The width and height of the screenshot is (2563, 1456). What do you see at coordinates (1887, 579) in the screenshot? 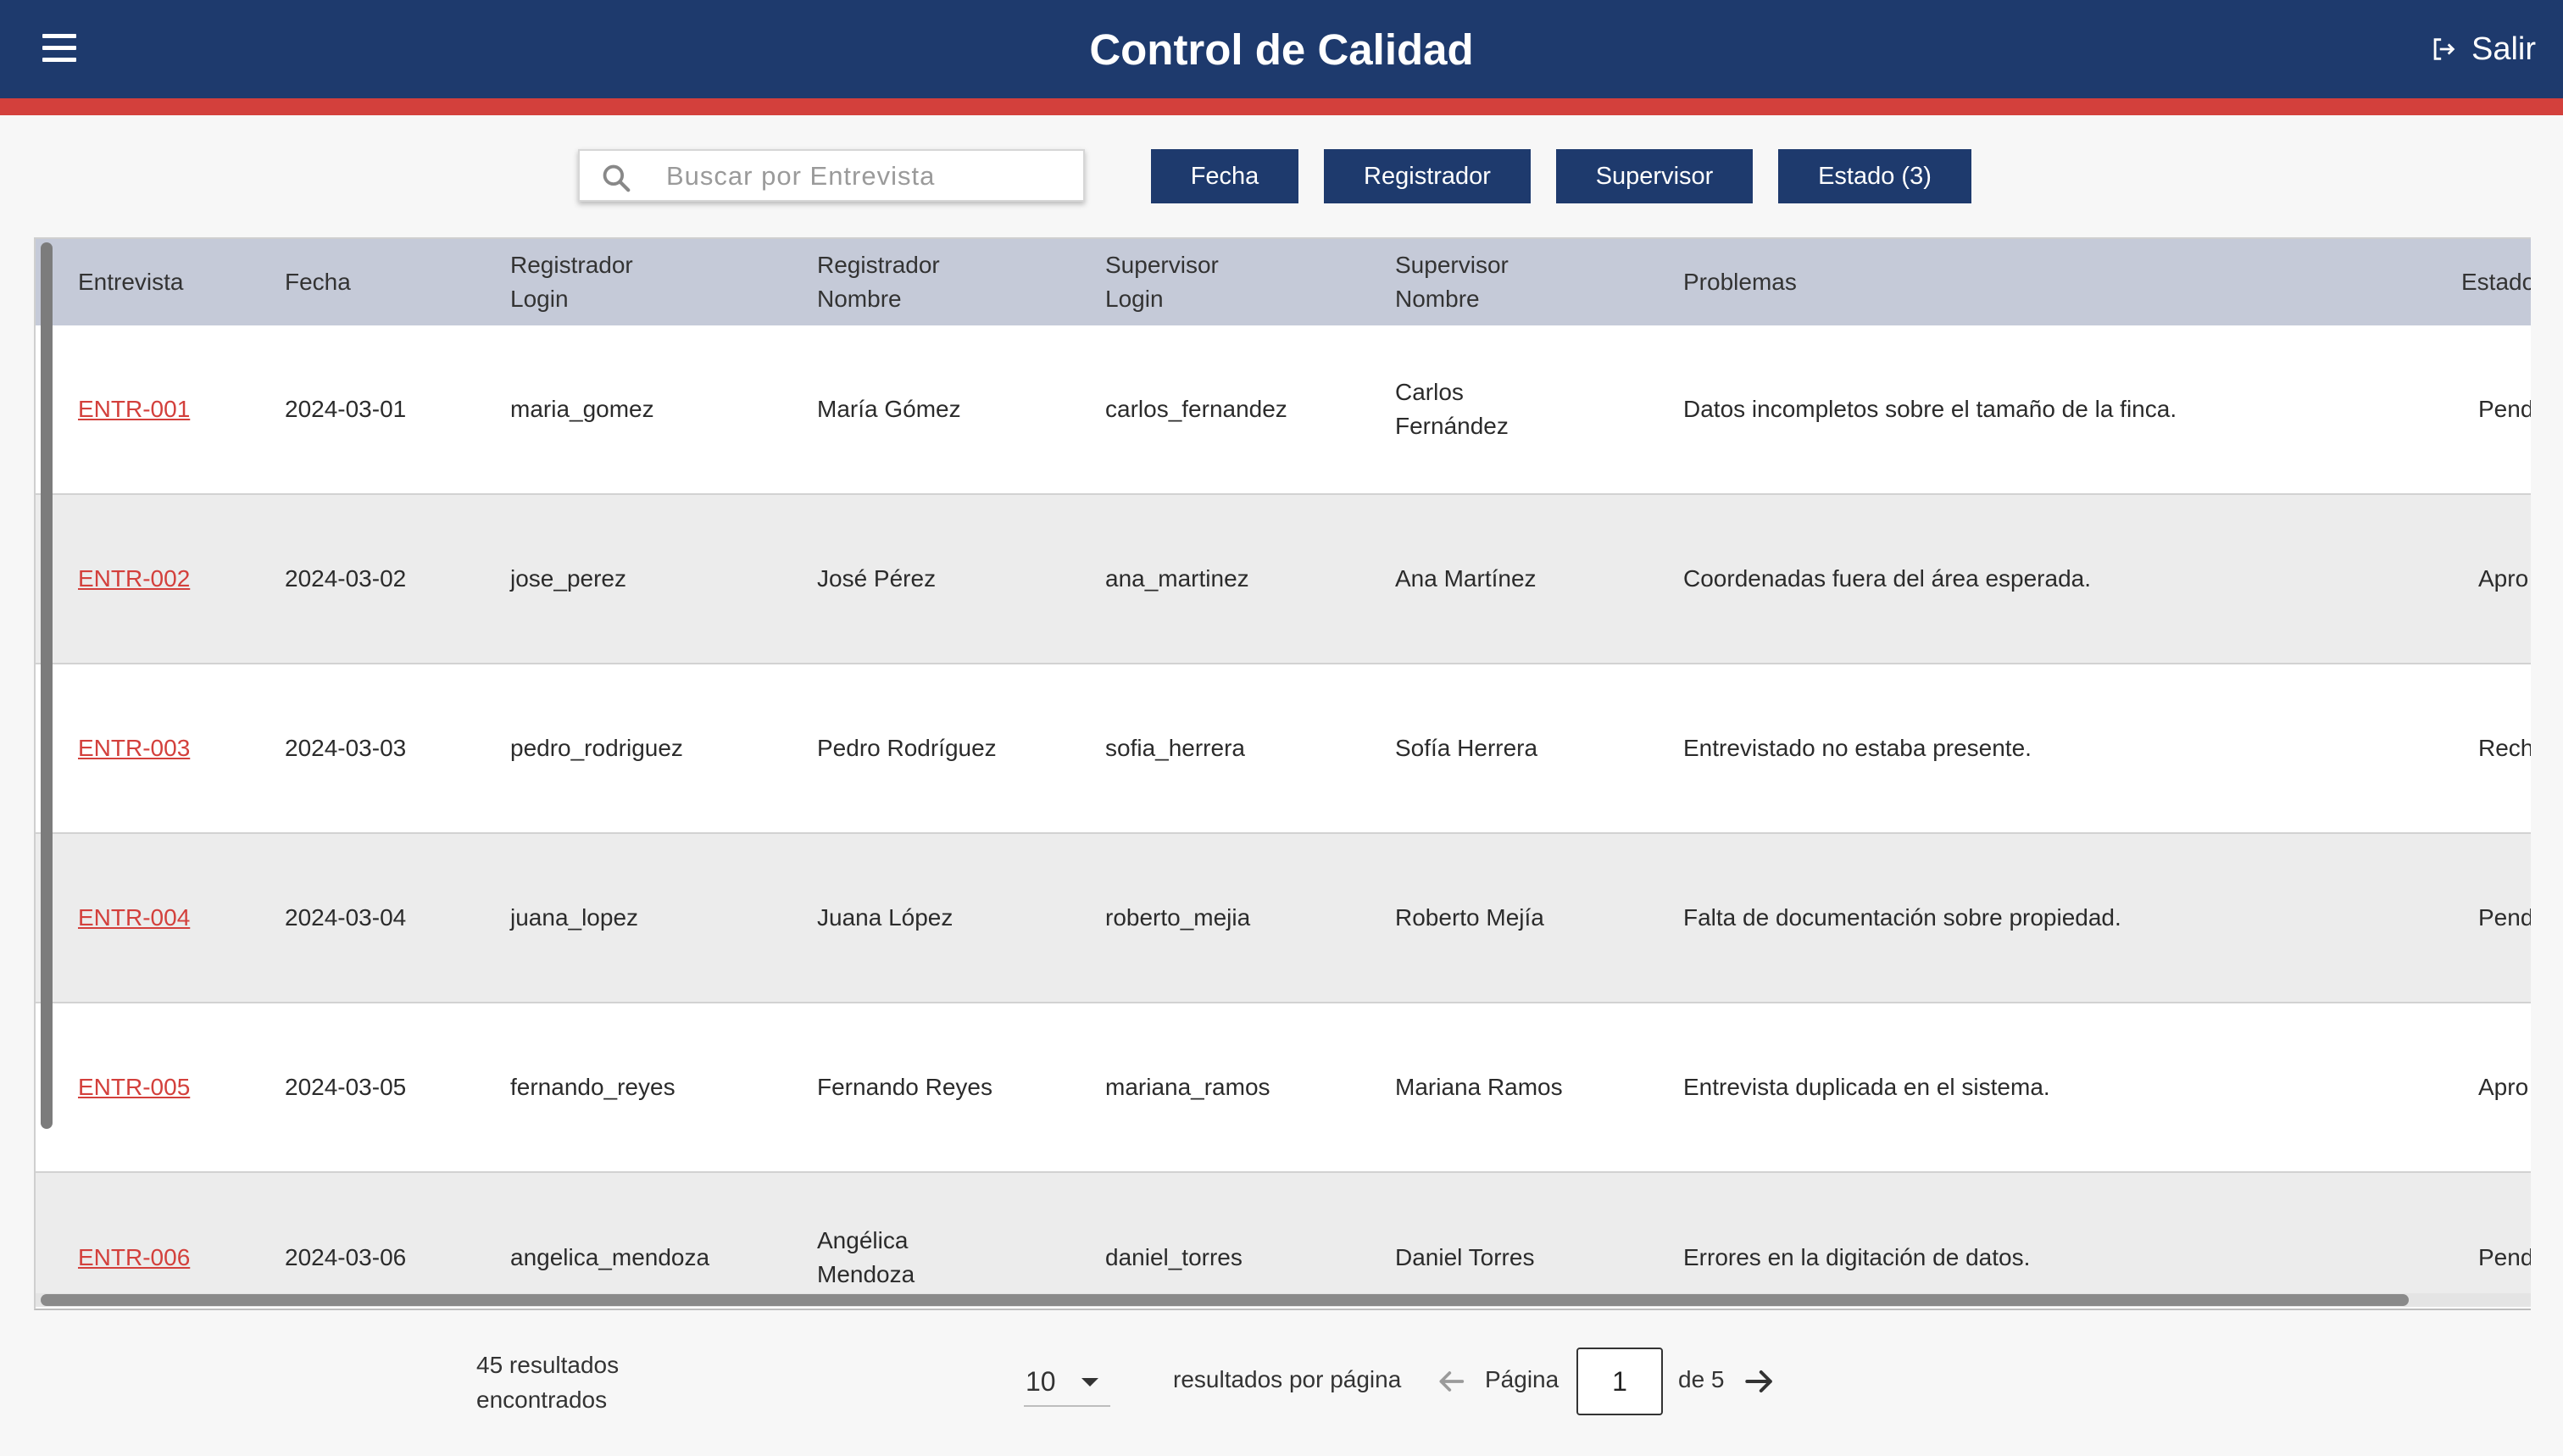
I see `cell-problemas: Coordenadas fuera del área esperada.` at bounding box center [1887, 579].